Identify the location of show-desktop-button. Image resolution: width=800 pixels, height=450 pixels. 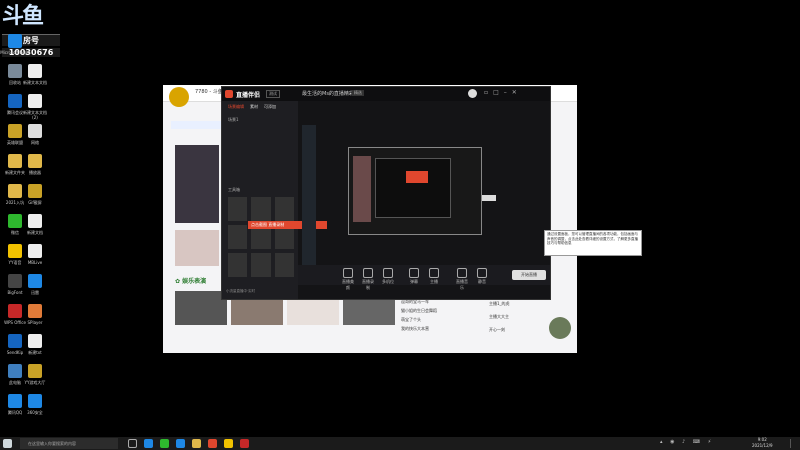
(793, 443).